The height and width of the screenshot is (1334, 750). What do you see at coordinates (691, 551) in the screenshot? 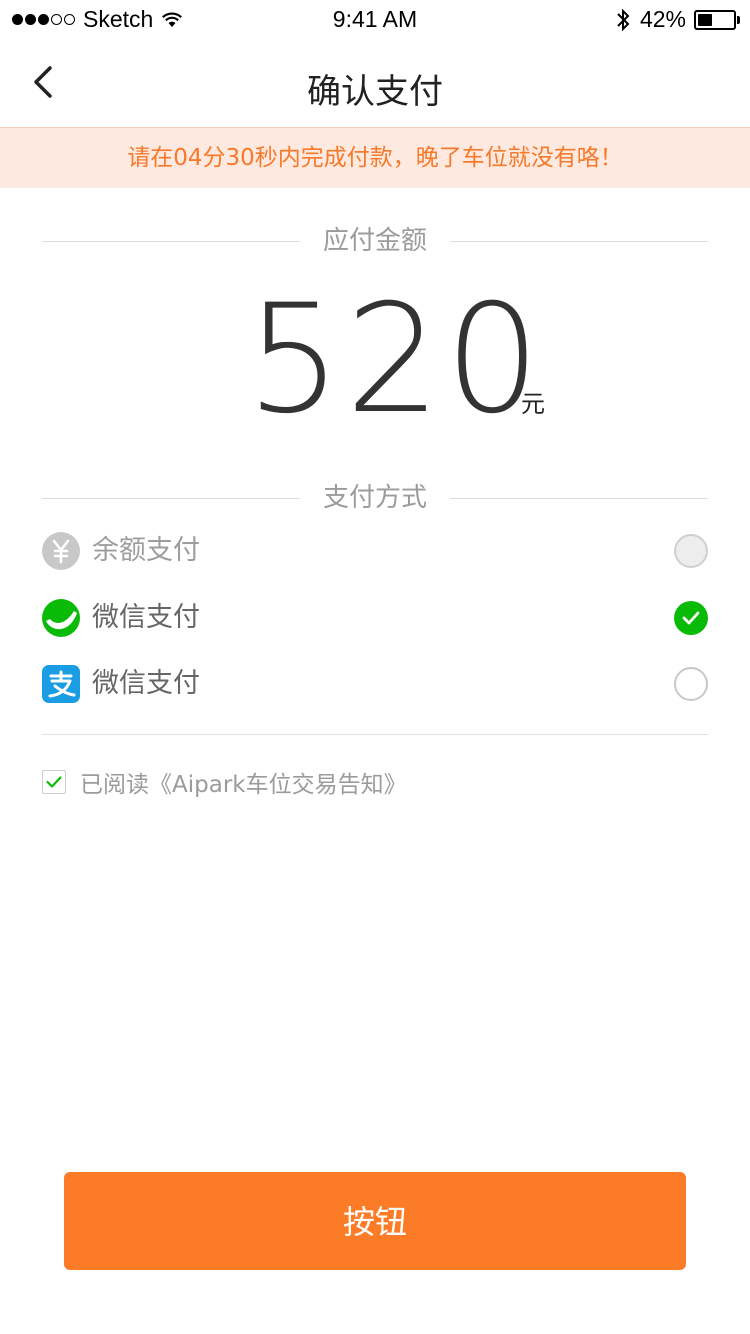
I see `radio-disabled` at bounding box center [691, 551].